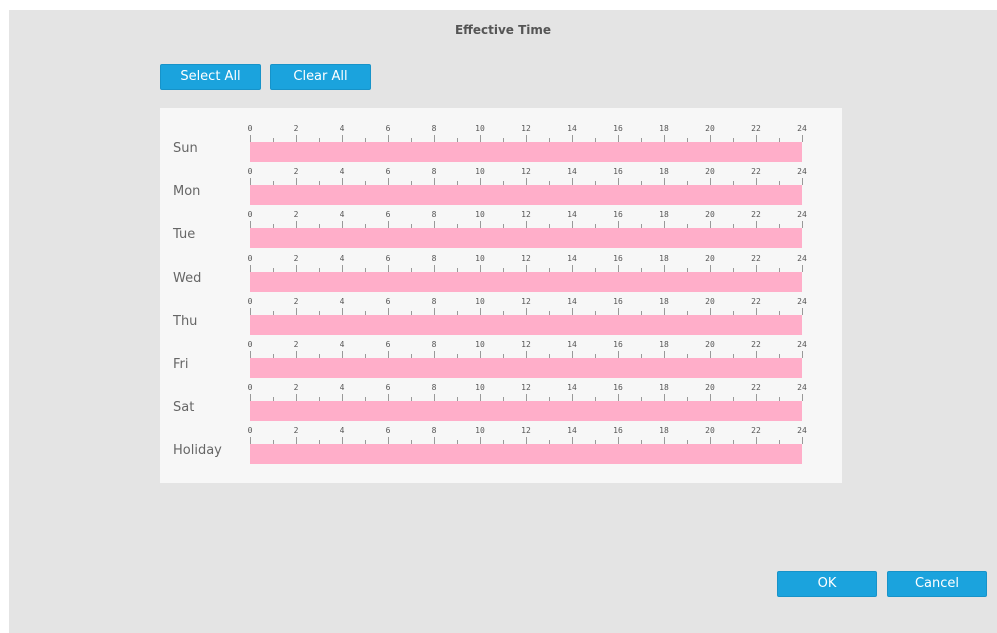  I want to click on ok-button: OK, so click(827, 584).